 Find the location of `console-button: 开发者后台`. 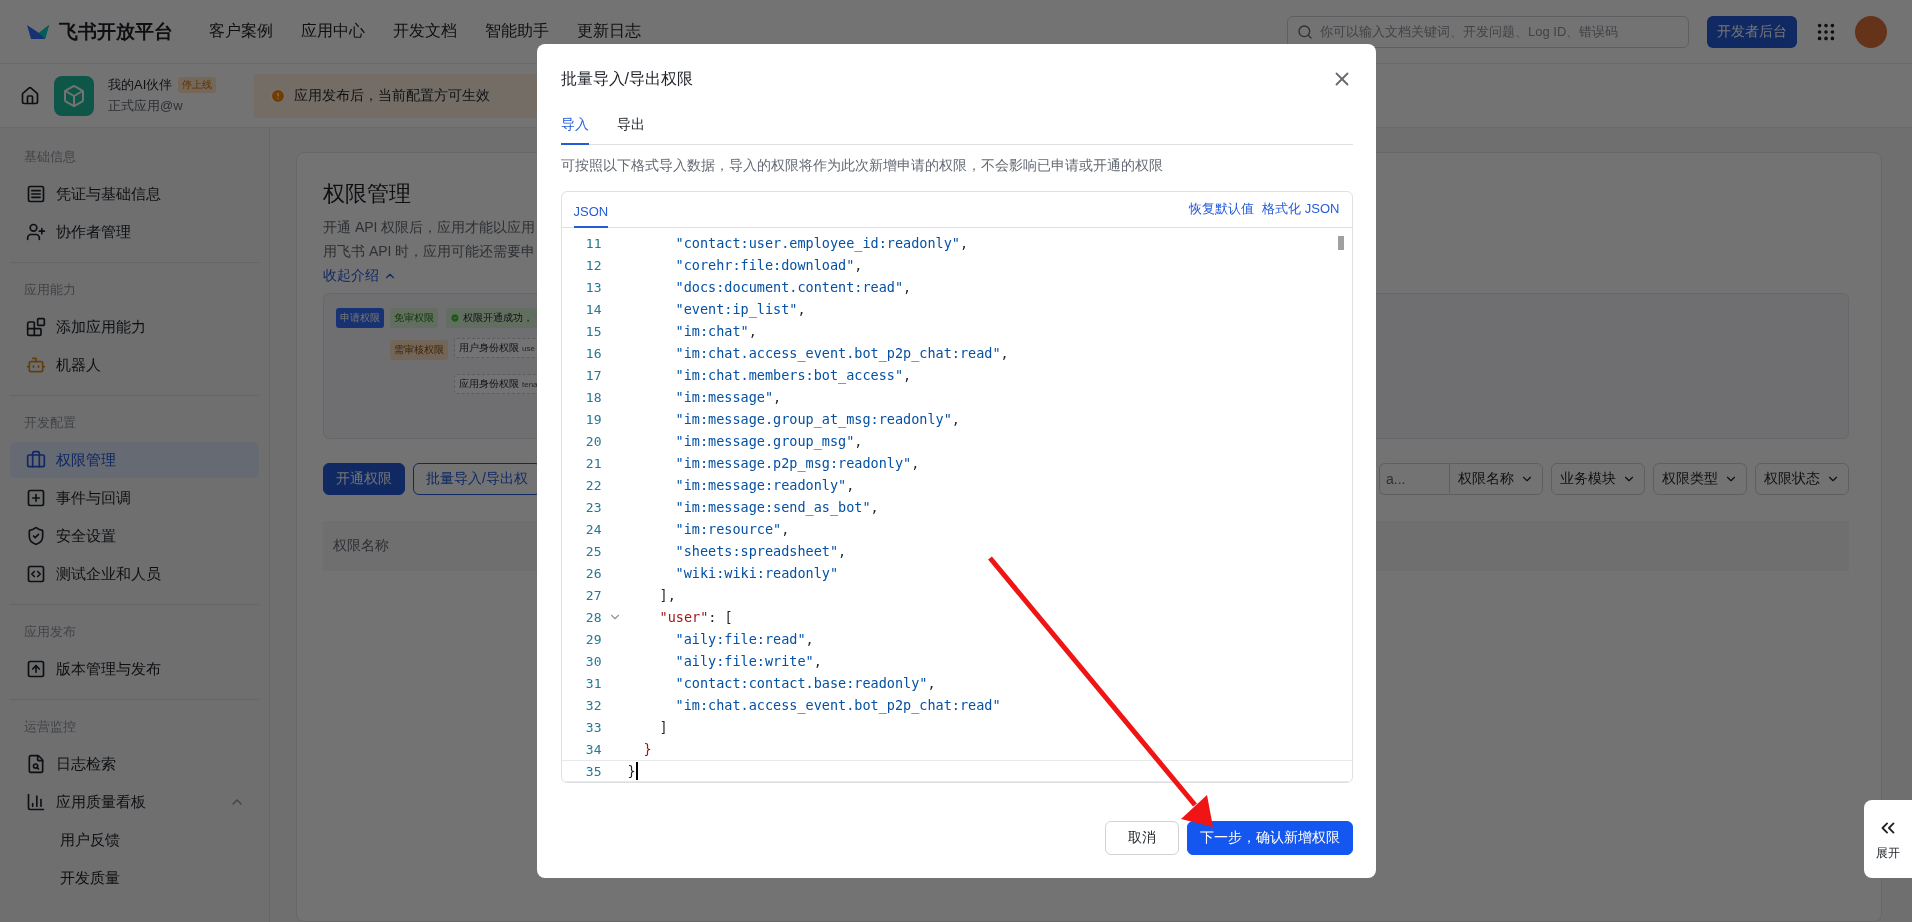

console-button: 开发者后台 is located at coordinates (1752, 31).